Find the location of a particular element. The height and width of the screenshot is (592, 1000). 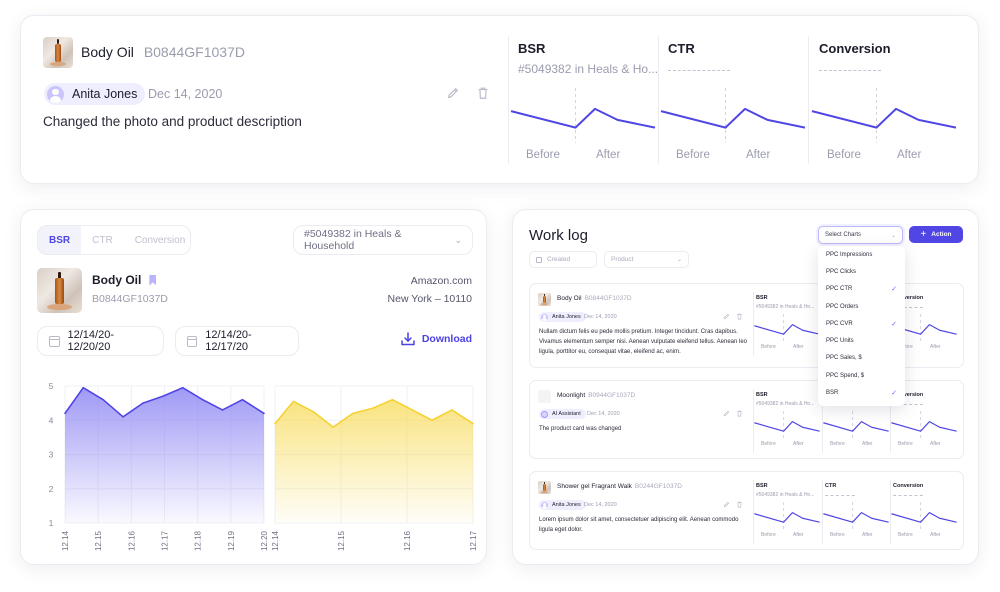

metric-bsr: BSR #5049382 in Heals & Ho... Before After is located at coordinates (787, 421).